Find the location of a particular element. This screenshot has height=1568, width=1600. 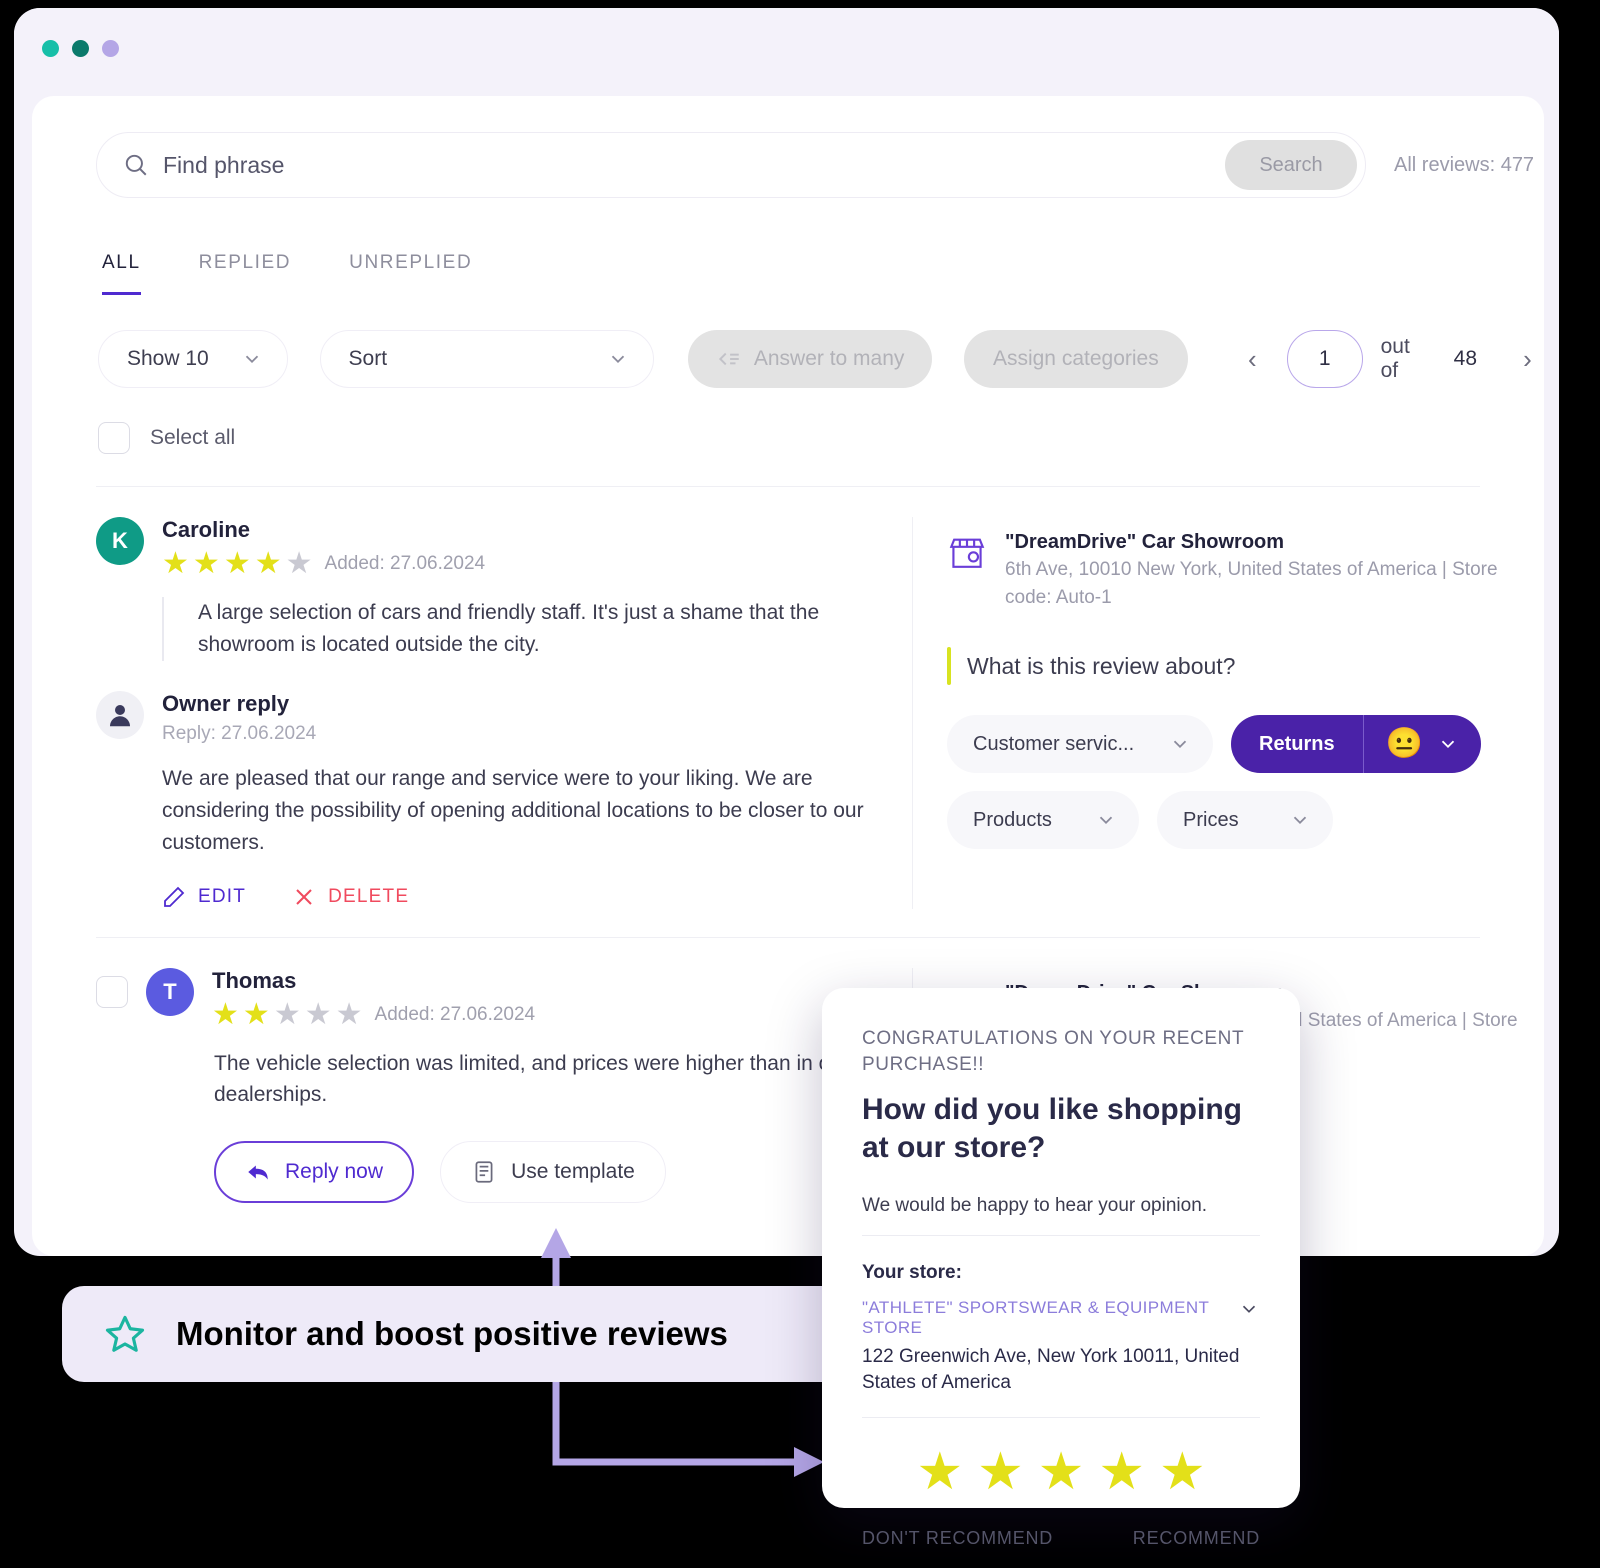

traffic-light-3-dot is located at coordinates (110, 48).